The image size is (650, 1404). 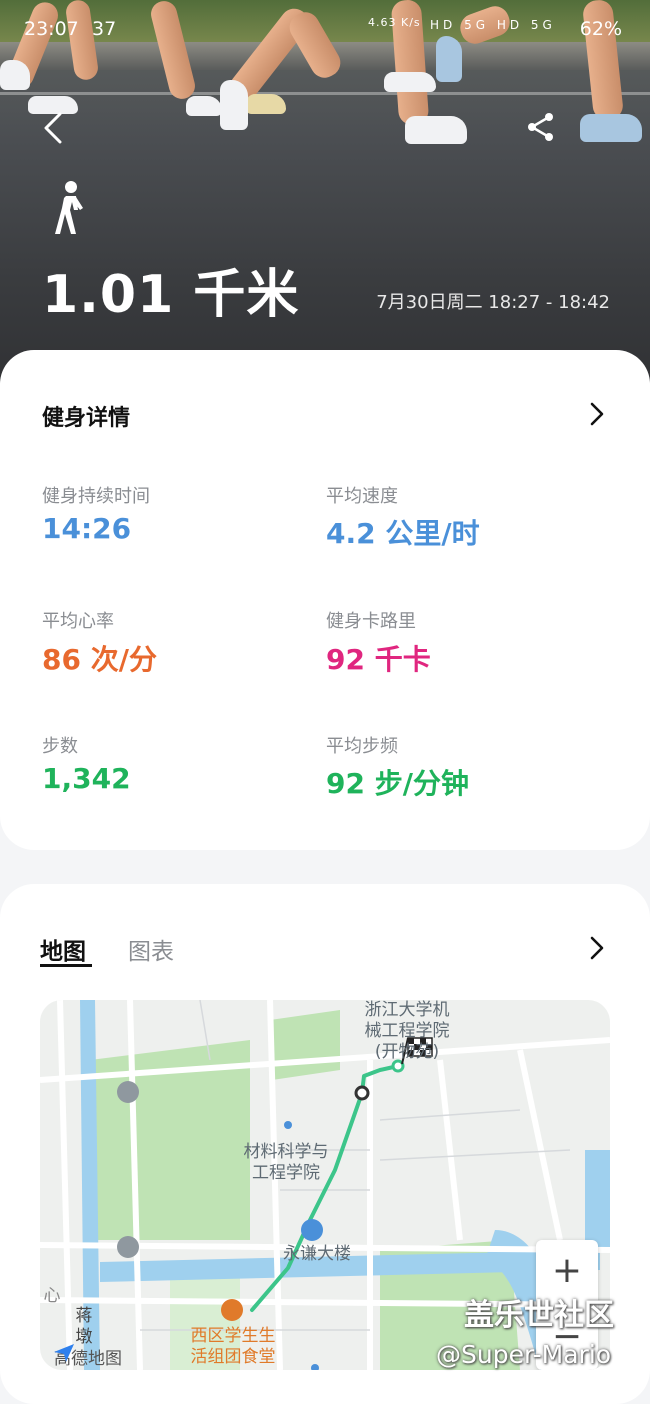 What do you see at coordinates (493, 302) in the screenshot?
I see `workout-time-range: 7月30日周二 18:27 - 18:42` at bounding box center [493, 302].